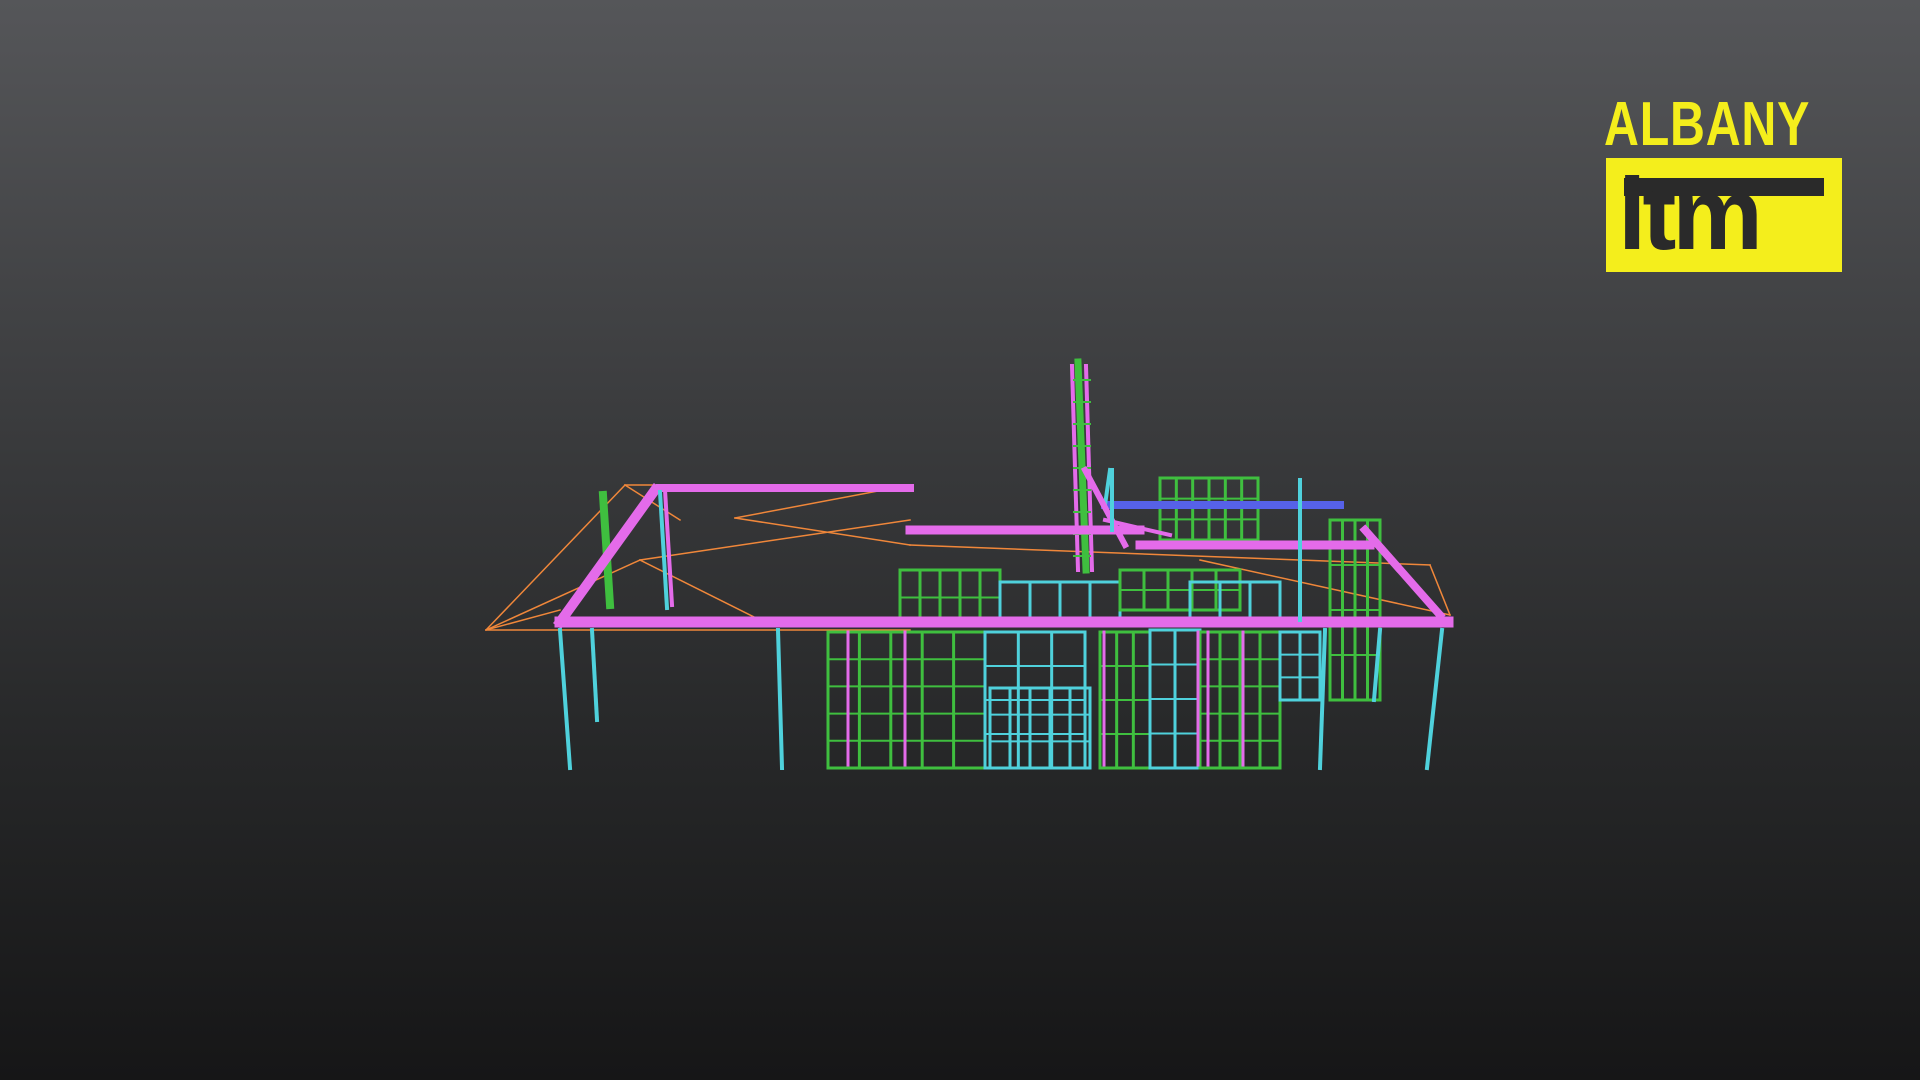 The image size is (1920, 1080). Describe the element at coordinates (1434, 699) in the screenshot. I see `front-far-right-post` at that location.